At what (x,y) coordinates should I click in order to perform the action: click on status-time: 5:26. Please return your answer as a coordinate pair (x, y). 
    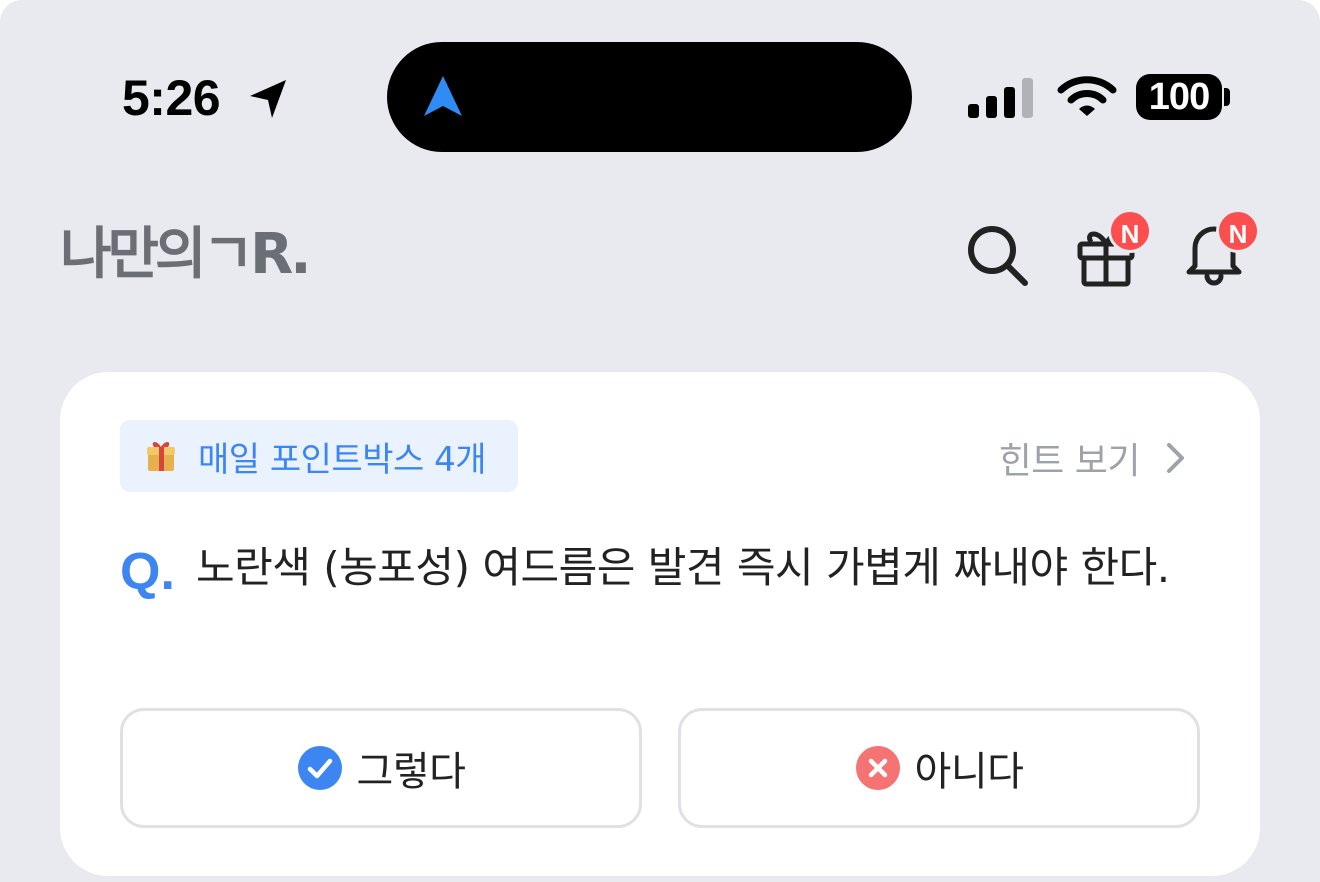
    Looking at the image, I should click on (171, 98).